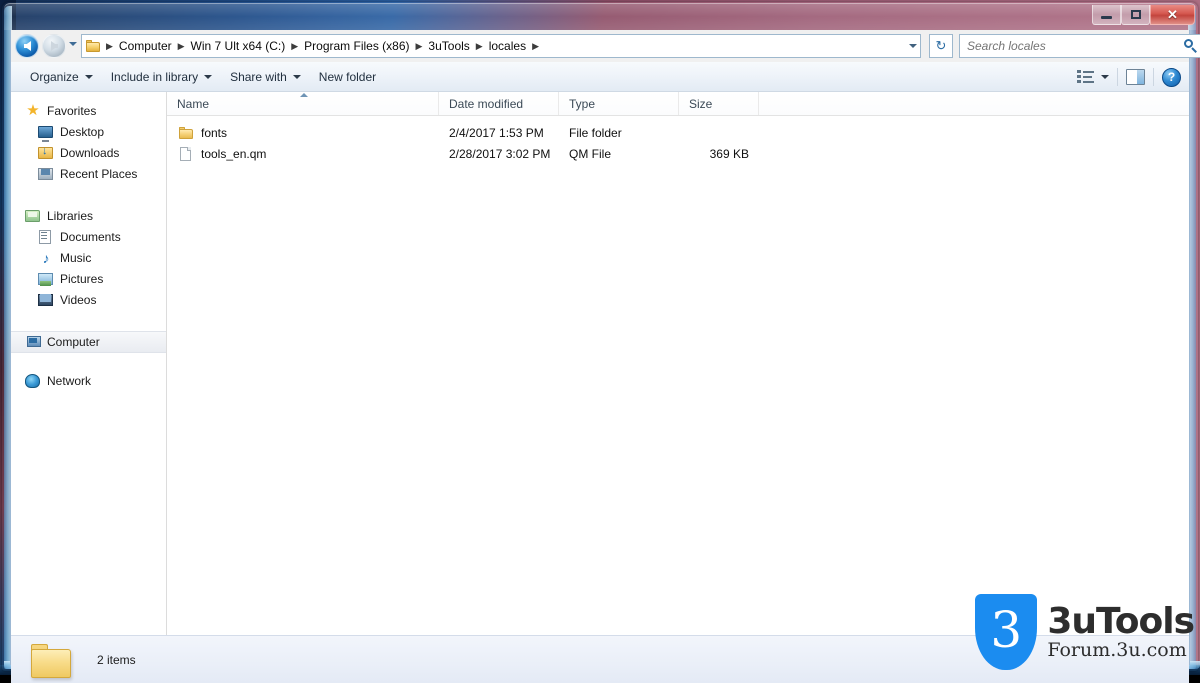 The image size is (1200, 683). What do you see at coordinates (234, 153) in the screenshot?
I see `file-name-label: tools_en.qm` at bounding box center [234, 153].